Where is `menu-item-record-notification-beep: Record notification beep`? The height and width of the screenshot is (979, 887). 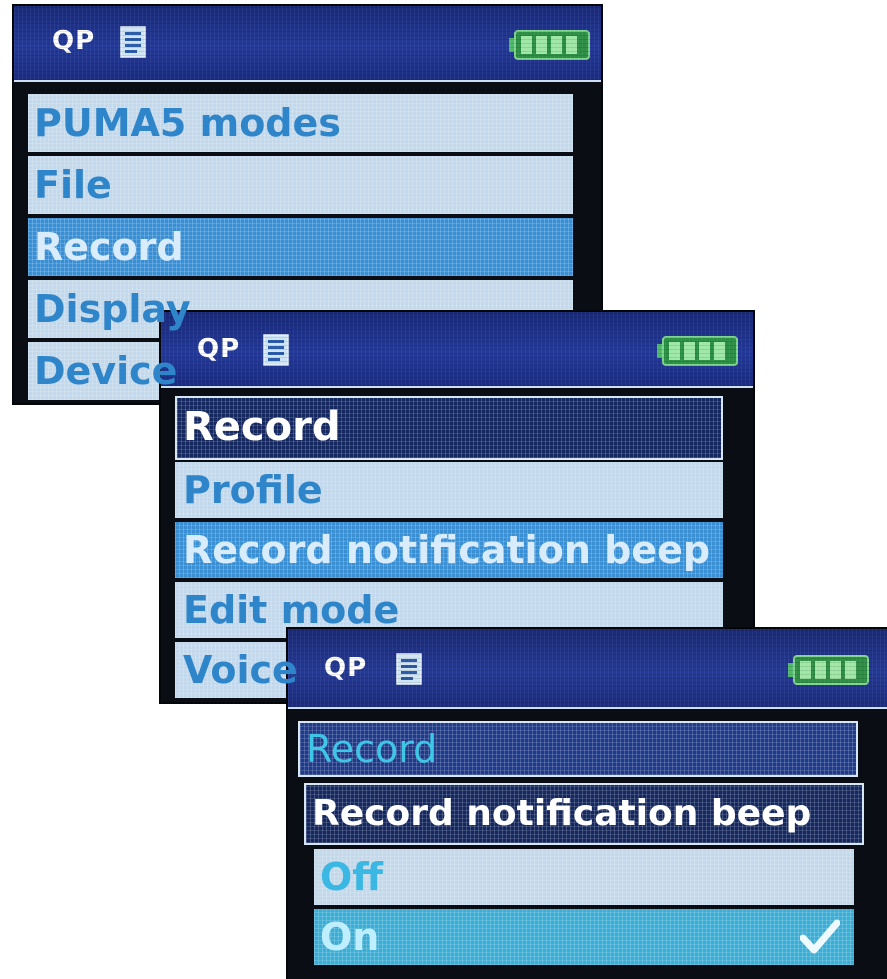 menu-item-record-notification-beep: Record notification beep is located at coordinates (449, 550).